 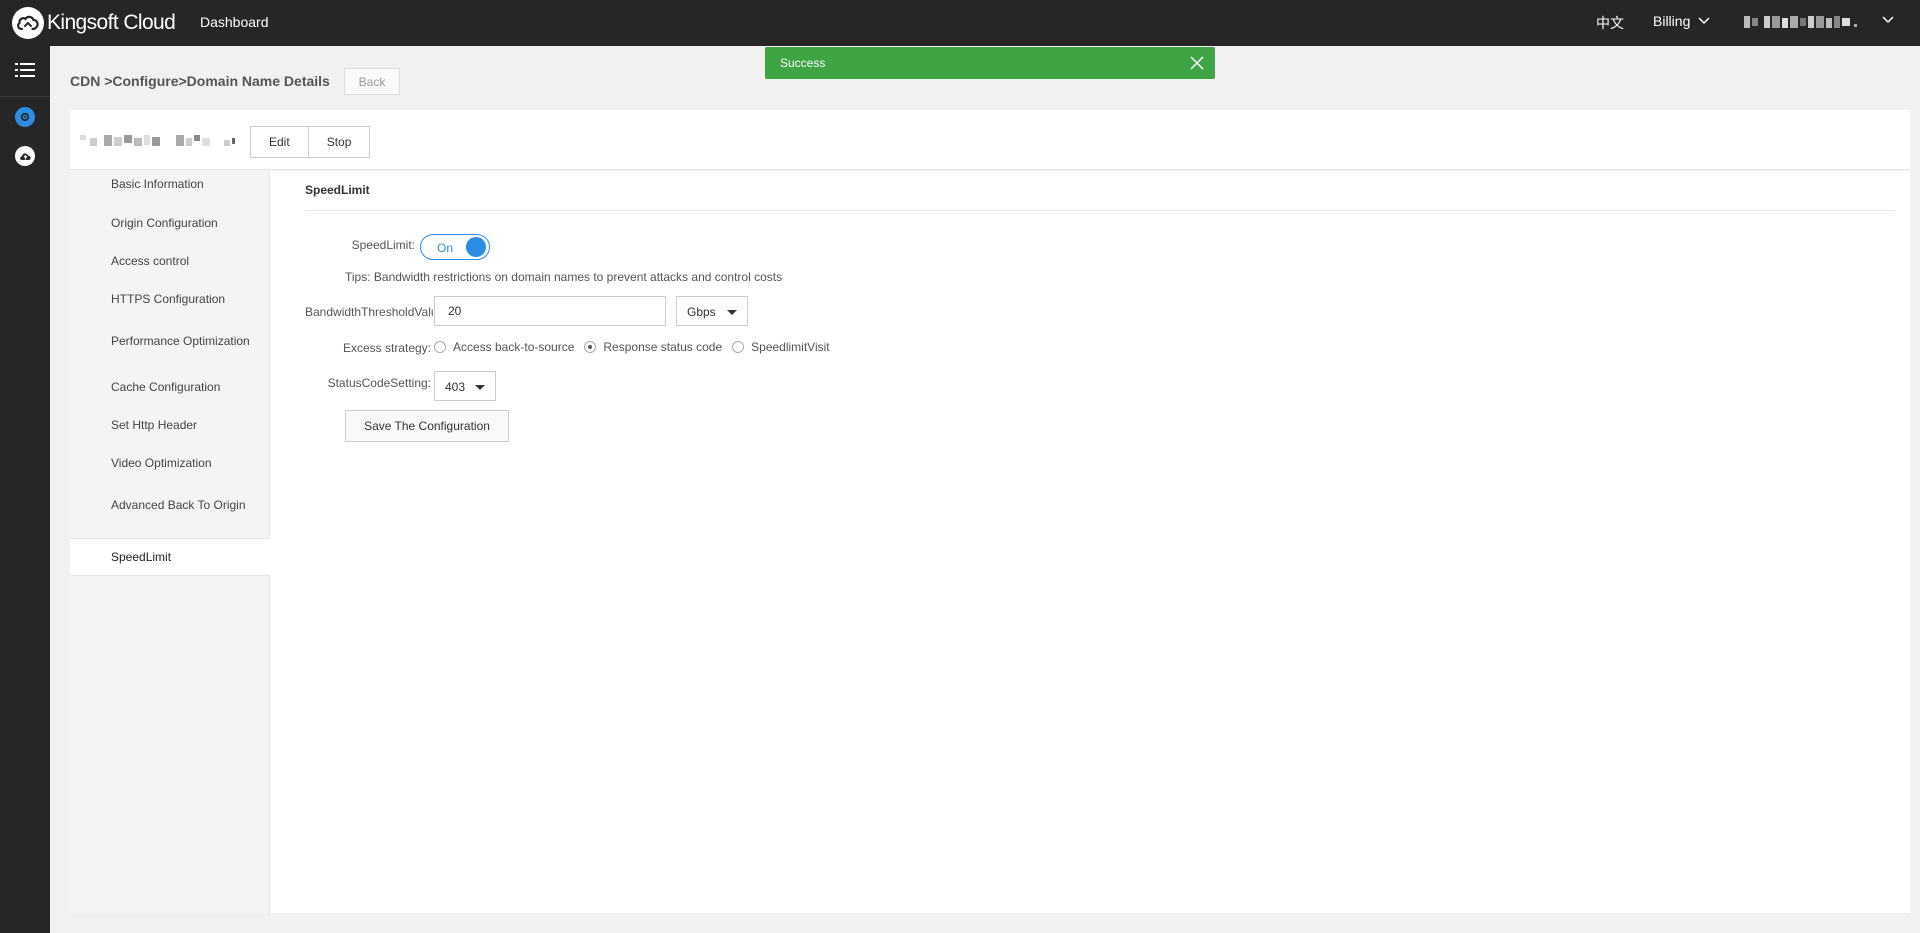 What do you see at coordinates (663, 347) in the screenshot?
I see `radio-label: Response status code` at bounding box center [663, 347].